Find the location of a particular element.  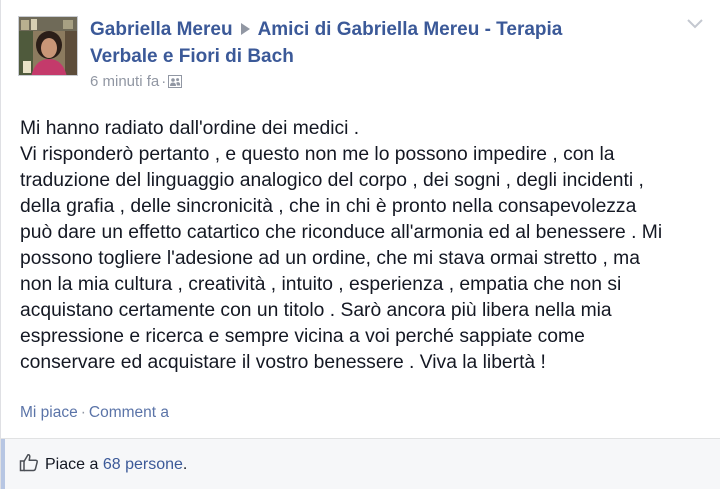

comment-button: Comment a is located at coordinates (129, 412).